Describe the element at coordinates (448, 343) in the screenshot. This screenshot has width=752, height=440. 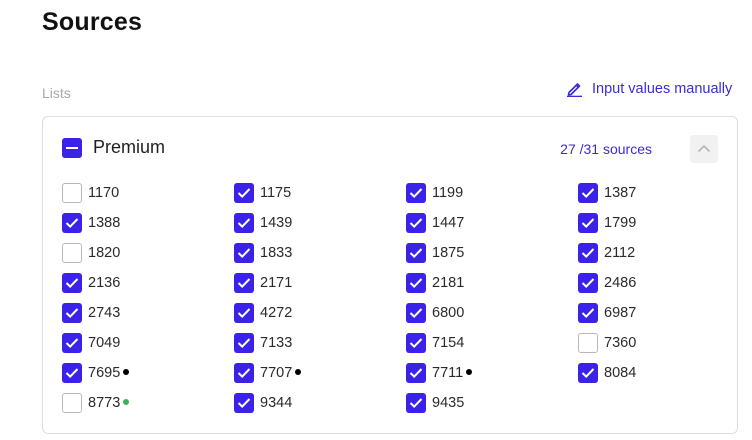
I see `source-label: 7154` at that location.